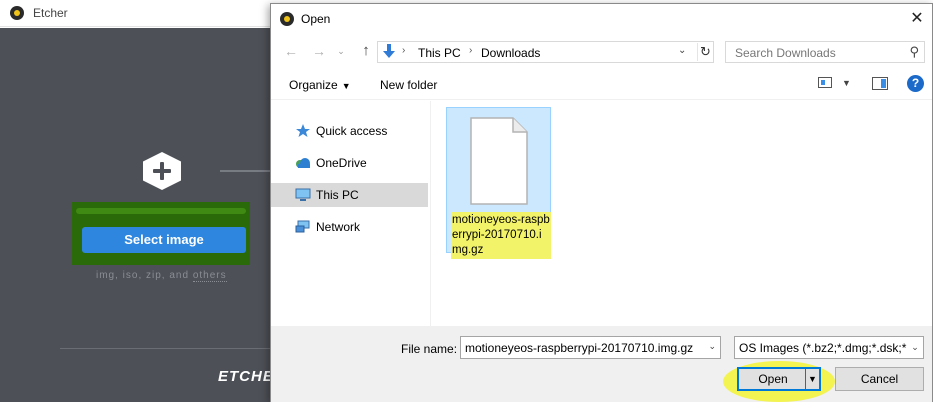 Image resolution: width=933 pixels, height=402 pixels. What do you see at coordinates (346, 86) in the screenshot?
I see `dropdown-caret-icon: ▼` at bounding box center [346, 86].